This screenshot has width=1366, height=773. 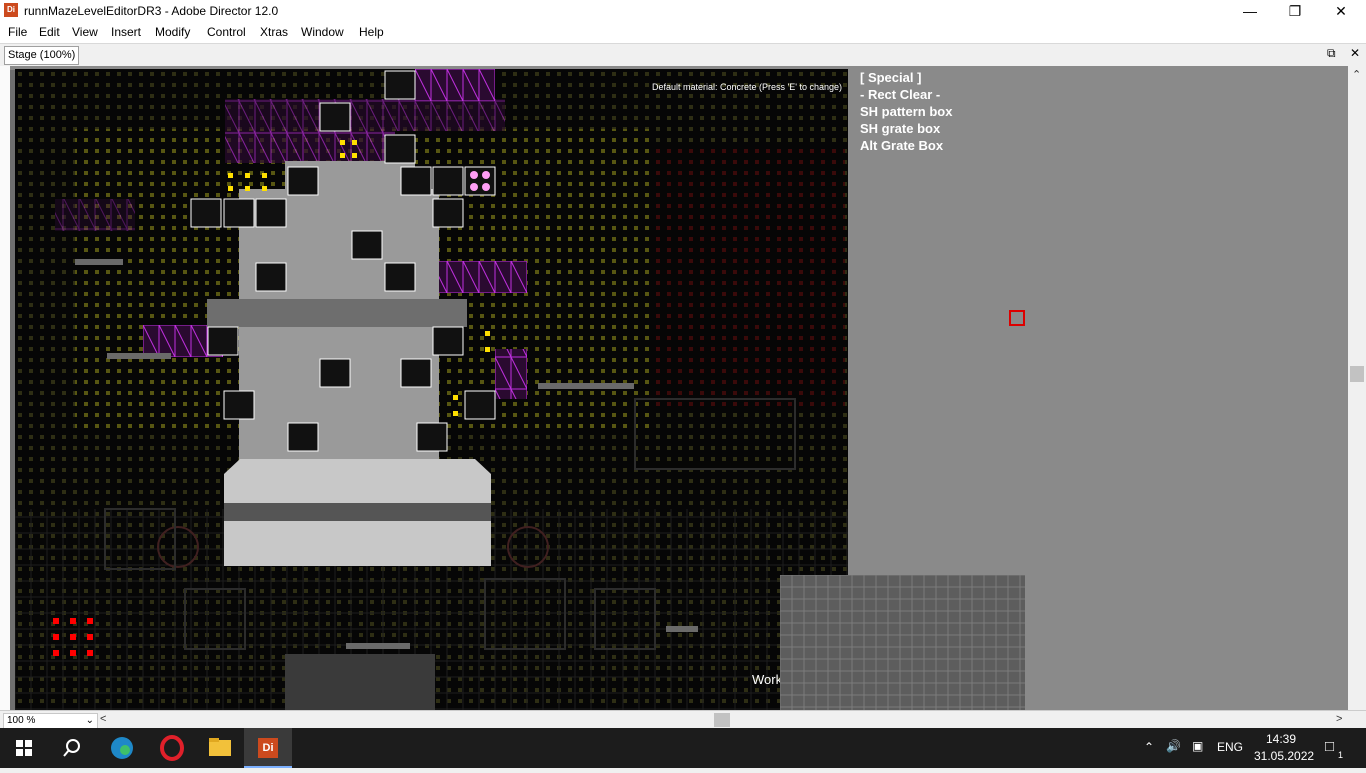 What do you see at coordinates (49, 32) in the screenshot?
I see `menu-edit: Edit` at bounding box center [49, 32].